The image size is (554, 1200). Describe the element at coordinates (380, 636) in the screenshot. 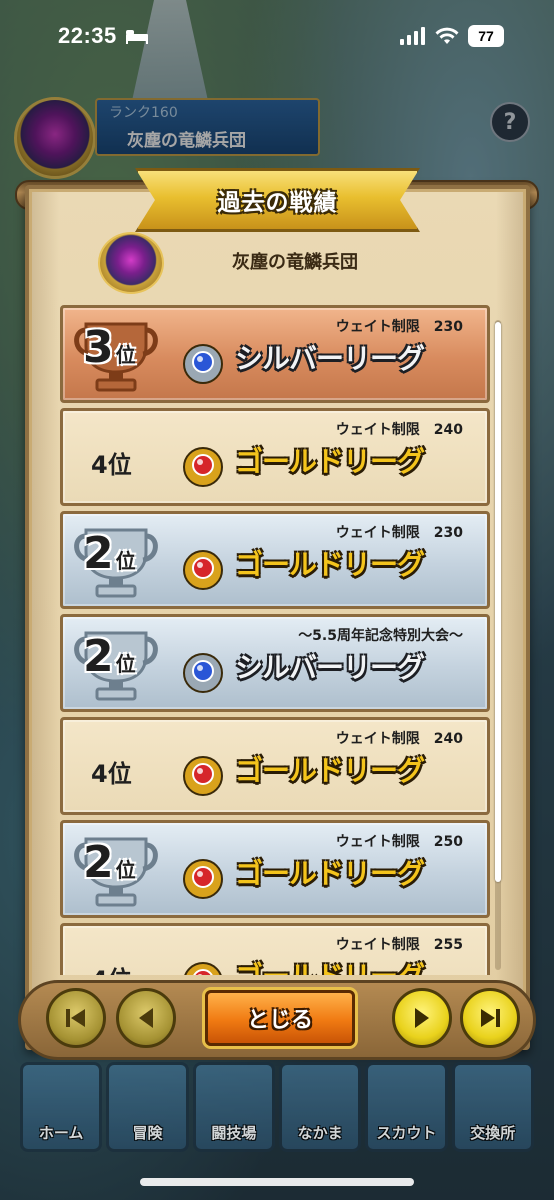

I see `row-note: ～5.5周年記念特別大会～` at that location.